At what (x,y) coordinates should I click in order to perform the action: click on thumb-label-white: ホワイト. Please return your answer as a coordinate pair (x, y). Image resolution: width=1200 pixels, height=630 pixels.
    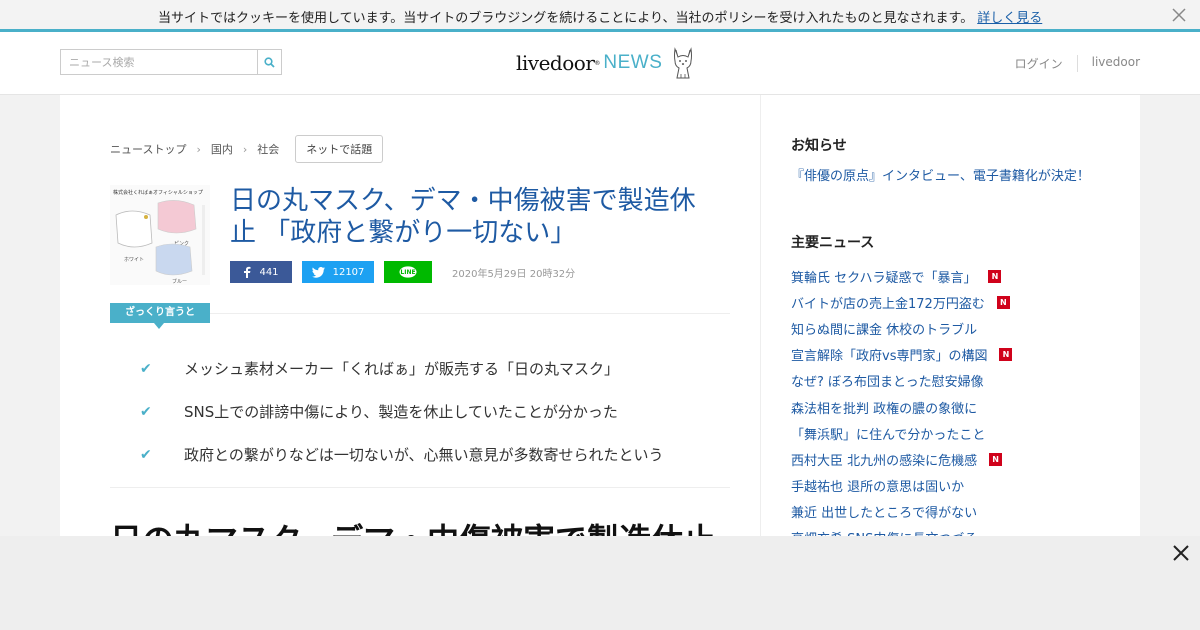
    Looking at the image, I should click on (134, 260).